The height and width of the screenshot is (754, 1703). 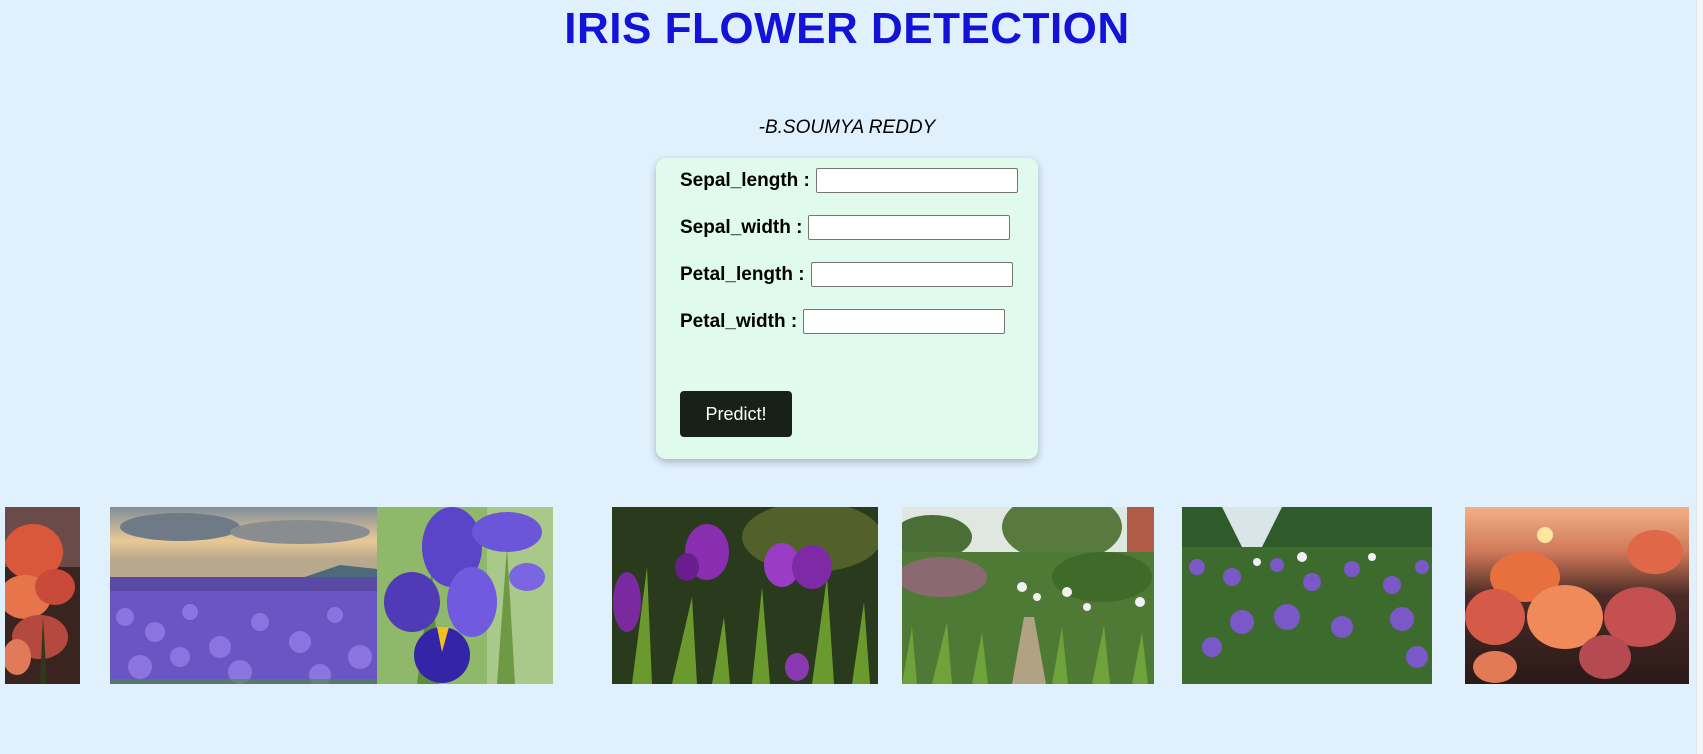 What do you see at coordinates (847, 127) in the screenshot?
I see `author-credit: -B.SOUMYA REDDY` at bounding box center [847, 127].